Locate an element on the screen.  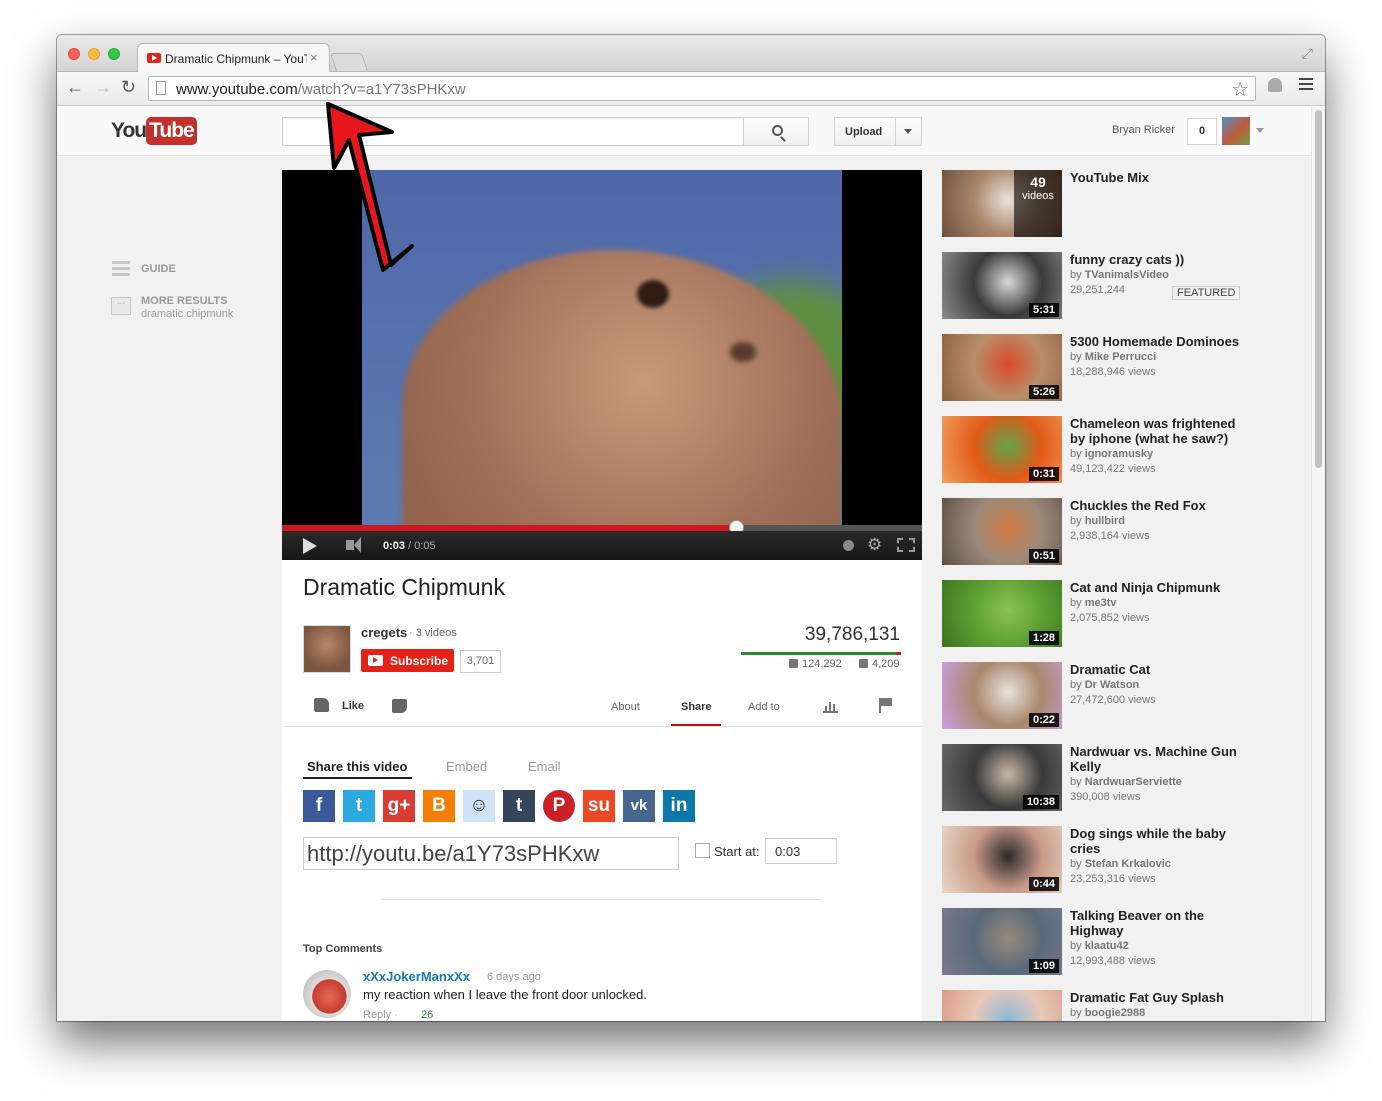
related-video-channel: by boogie2988 is located at coordinates (1107, 1013).